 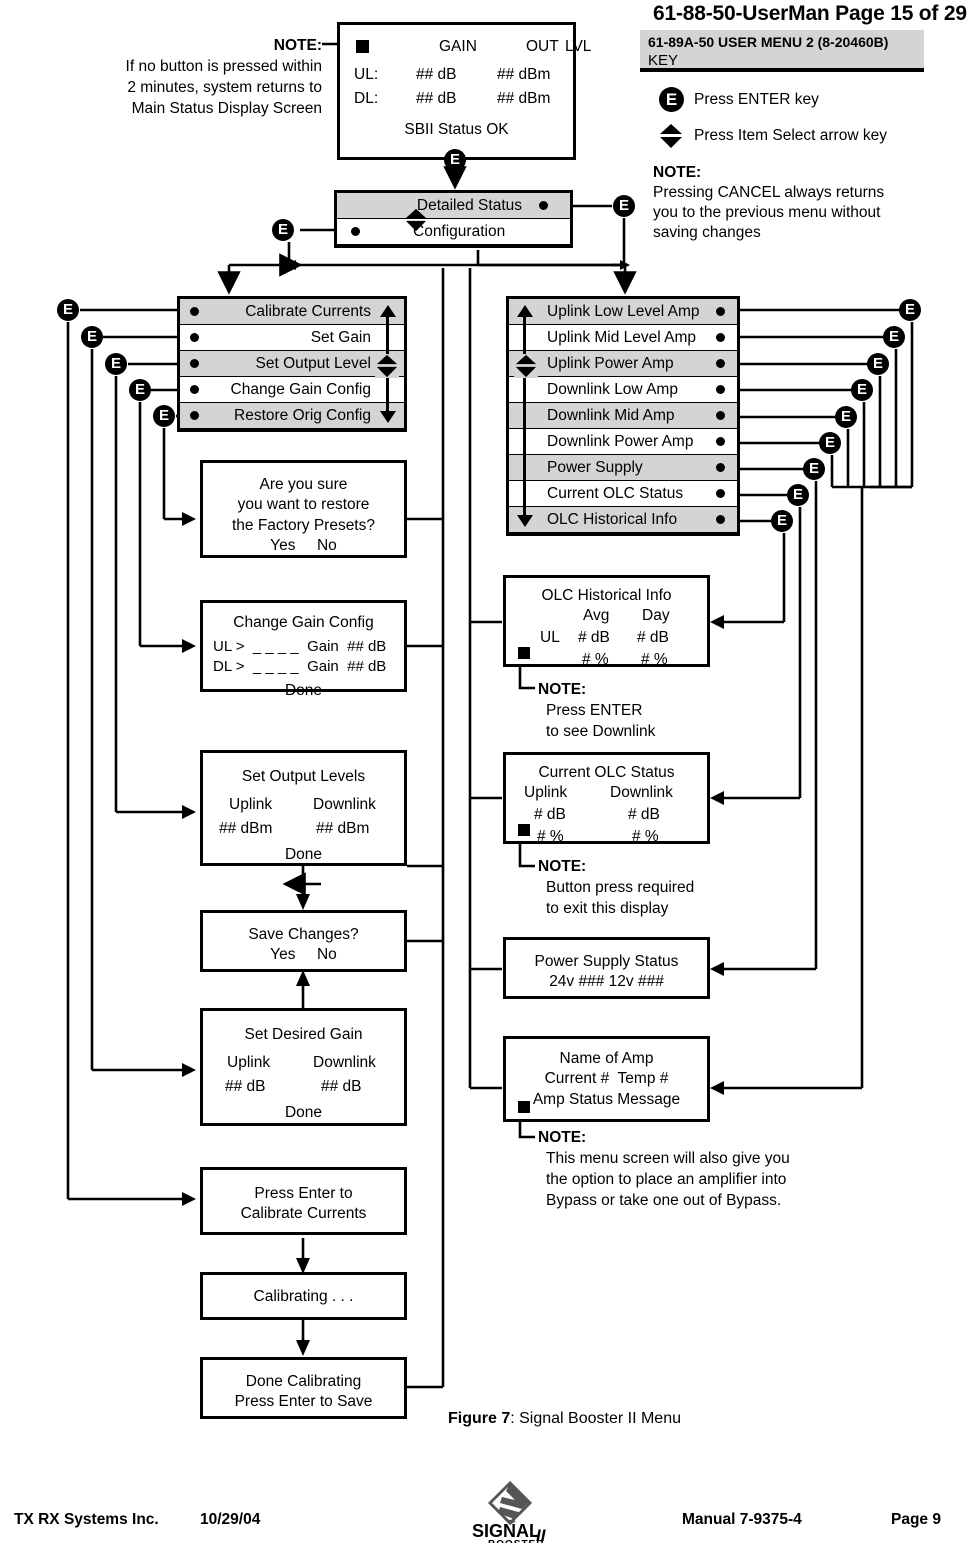 What do you see at coordinates (303, 505) in the screenshot?
I see `confirm-line-2: you want to restore` at bounding box center [303, 505].